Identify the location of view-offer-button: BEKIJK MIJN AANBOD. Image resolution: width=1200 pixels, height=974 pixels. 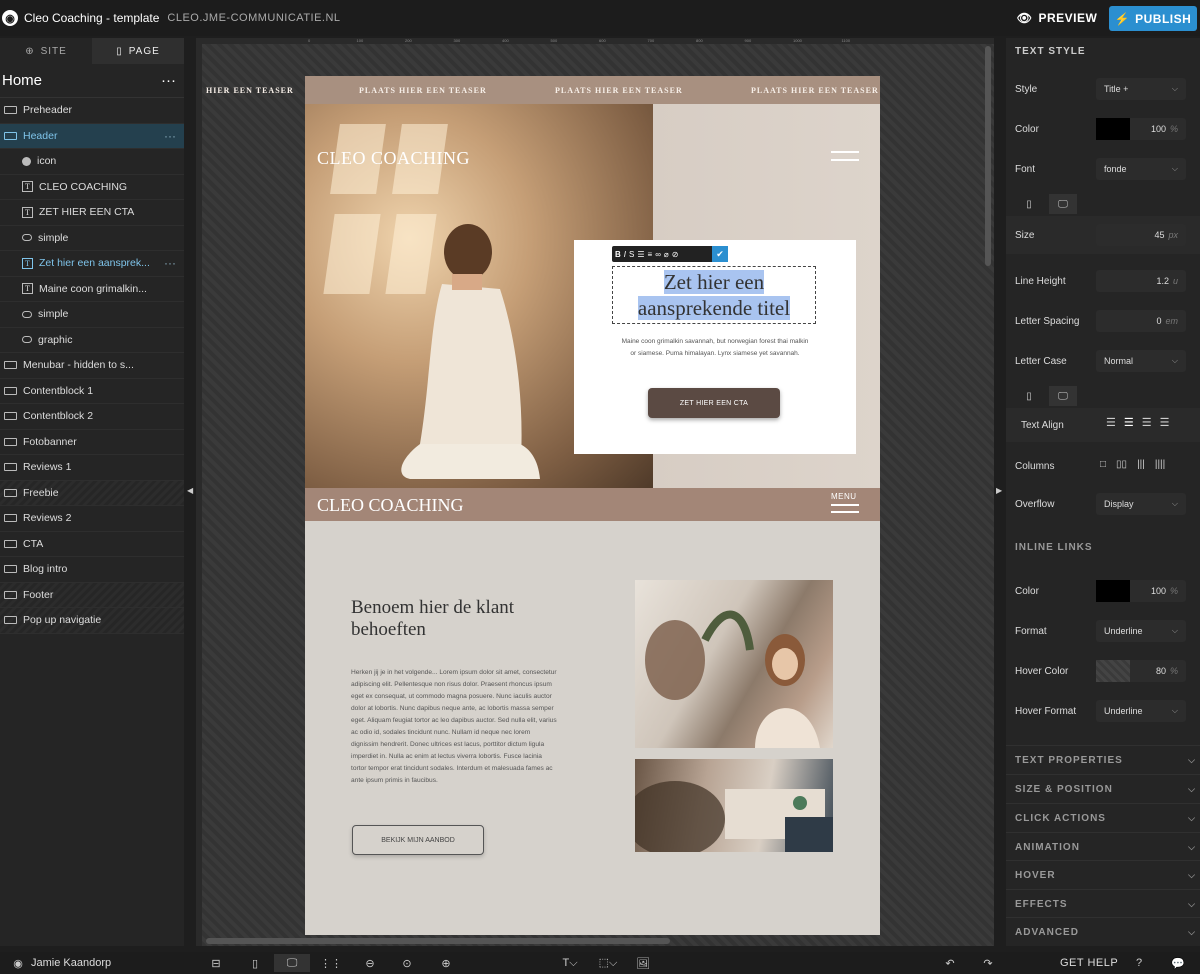
(418, 840).